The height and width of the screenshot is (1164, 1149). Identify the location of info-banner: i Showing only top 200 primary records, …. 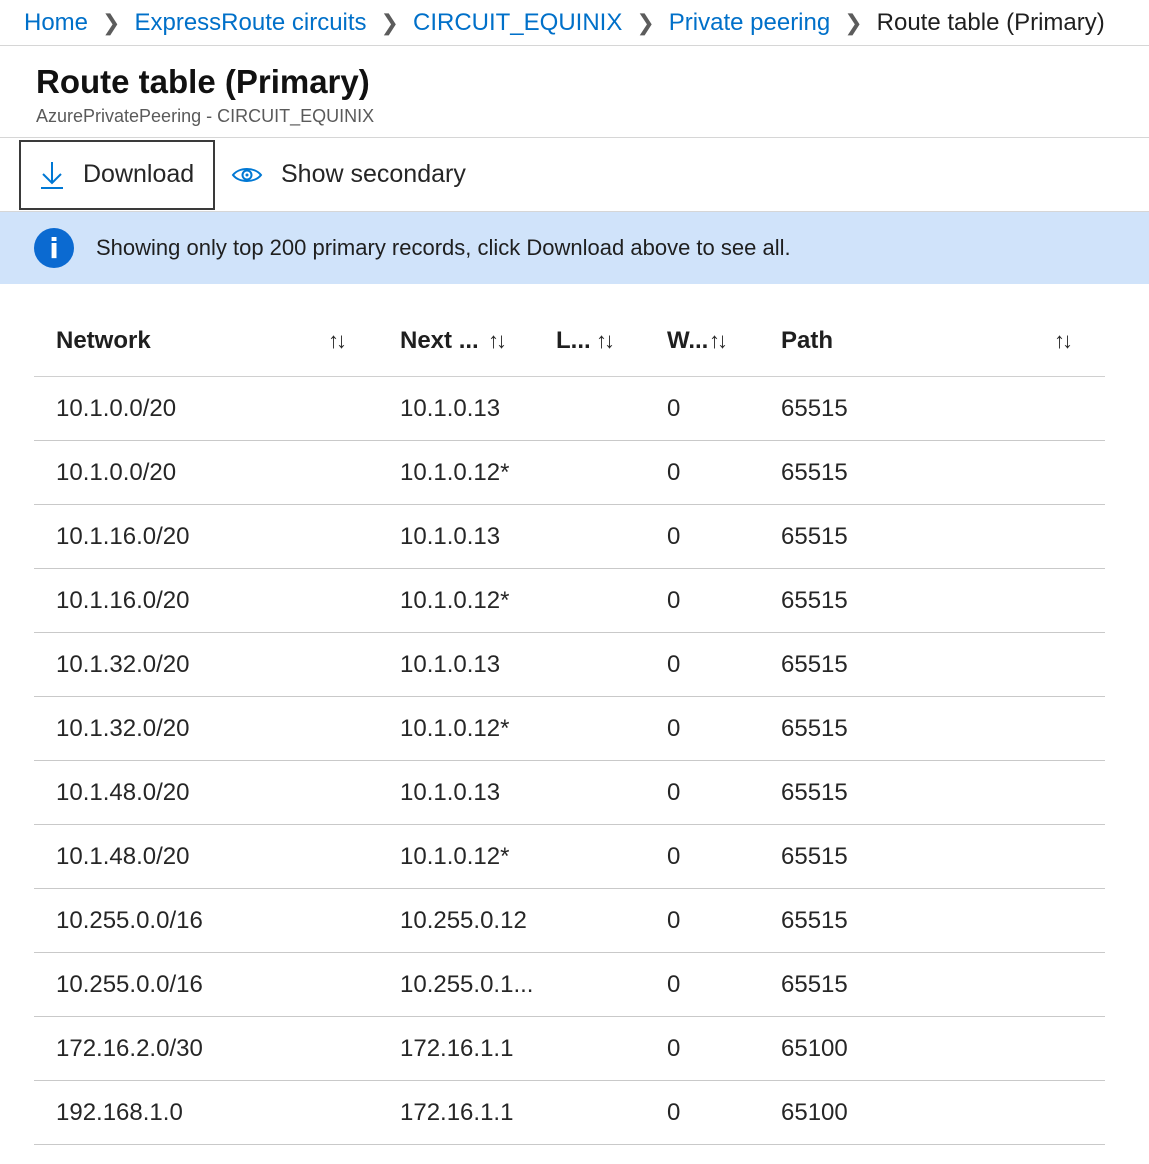
(574, 248).